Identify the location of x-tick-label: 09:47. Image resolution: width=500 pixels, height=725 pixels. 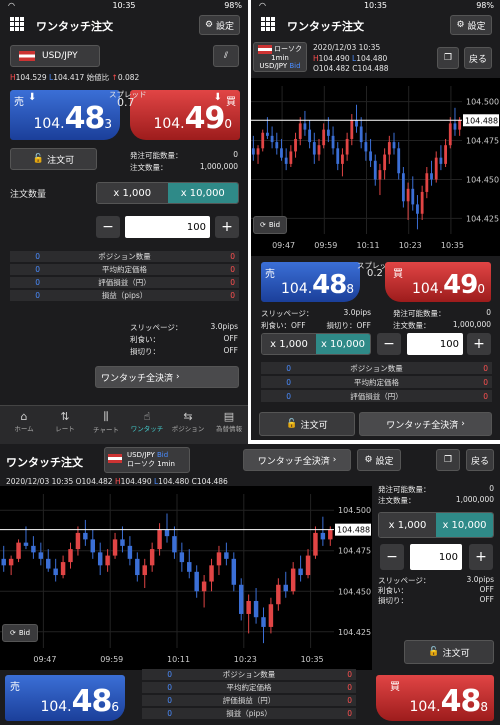
(44, 659).